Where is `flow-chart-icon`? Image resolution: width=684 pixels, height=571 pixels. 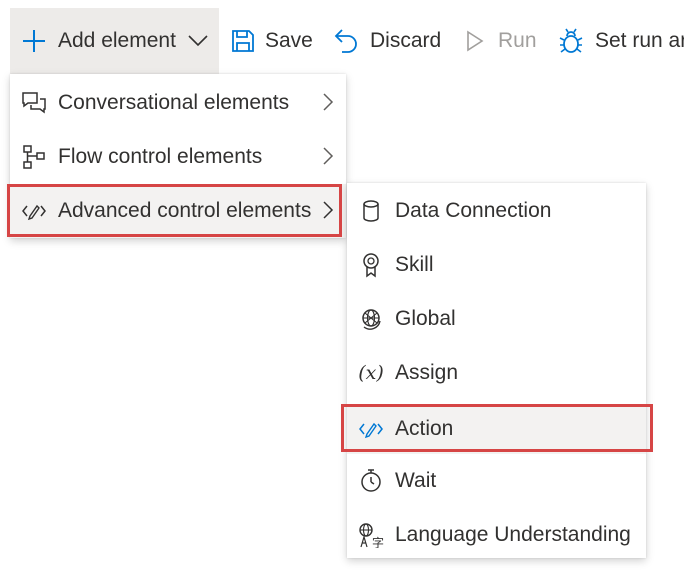 flow-chart-icon is located at coordinates (34, 157).